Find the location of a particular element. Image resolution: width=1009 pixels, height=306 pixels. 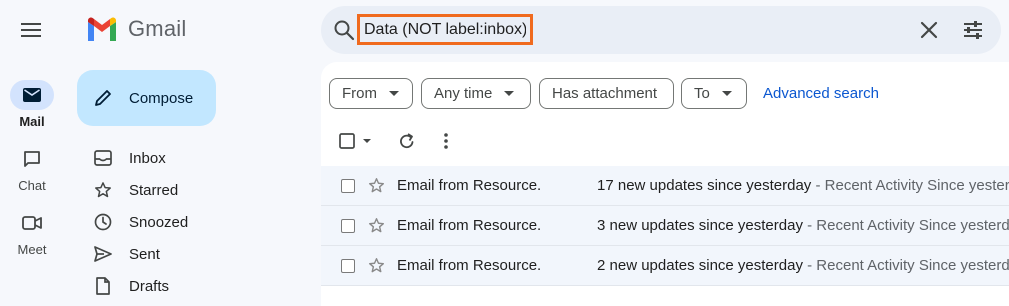

rail-label-mail: Mail is located at coordinates (32, 121).